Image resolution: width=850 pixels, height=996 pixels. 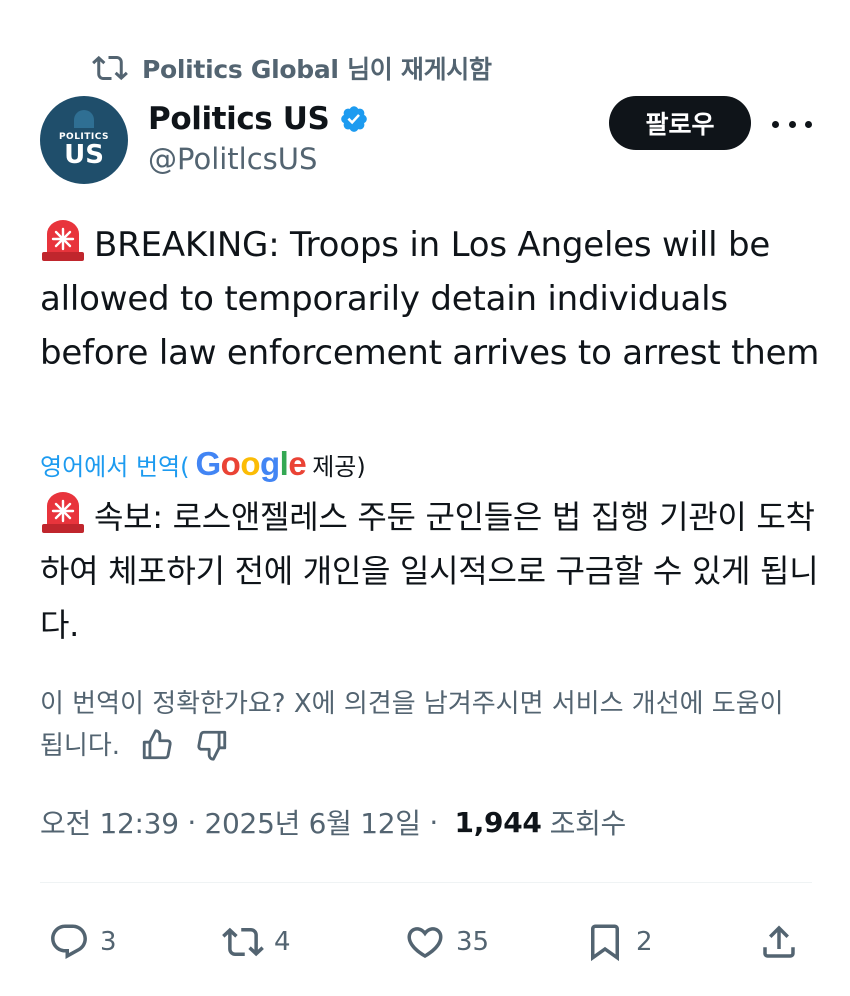 What do you see at coordinates (680, 123) in the screenshot?
I see `follow-button: 팔로우` at bounding box center [680, 123].